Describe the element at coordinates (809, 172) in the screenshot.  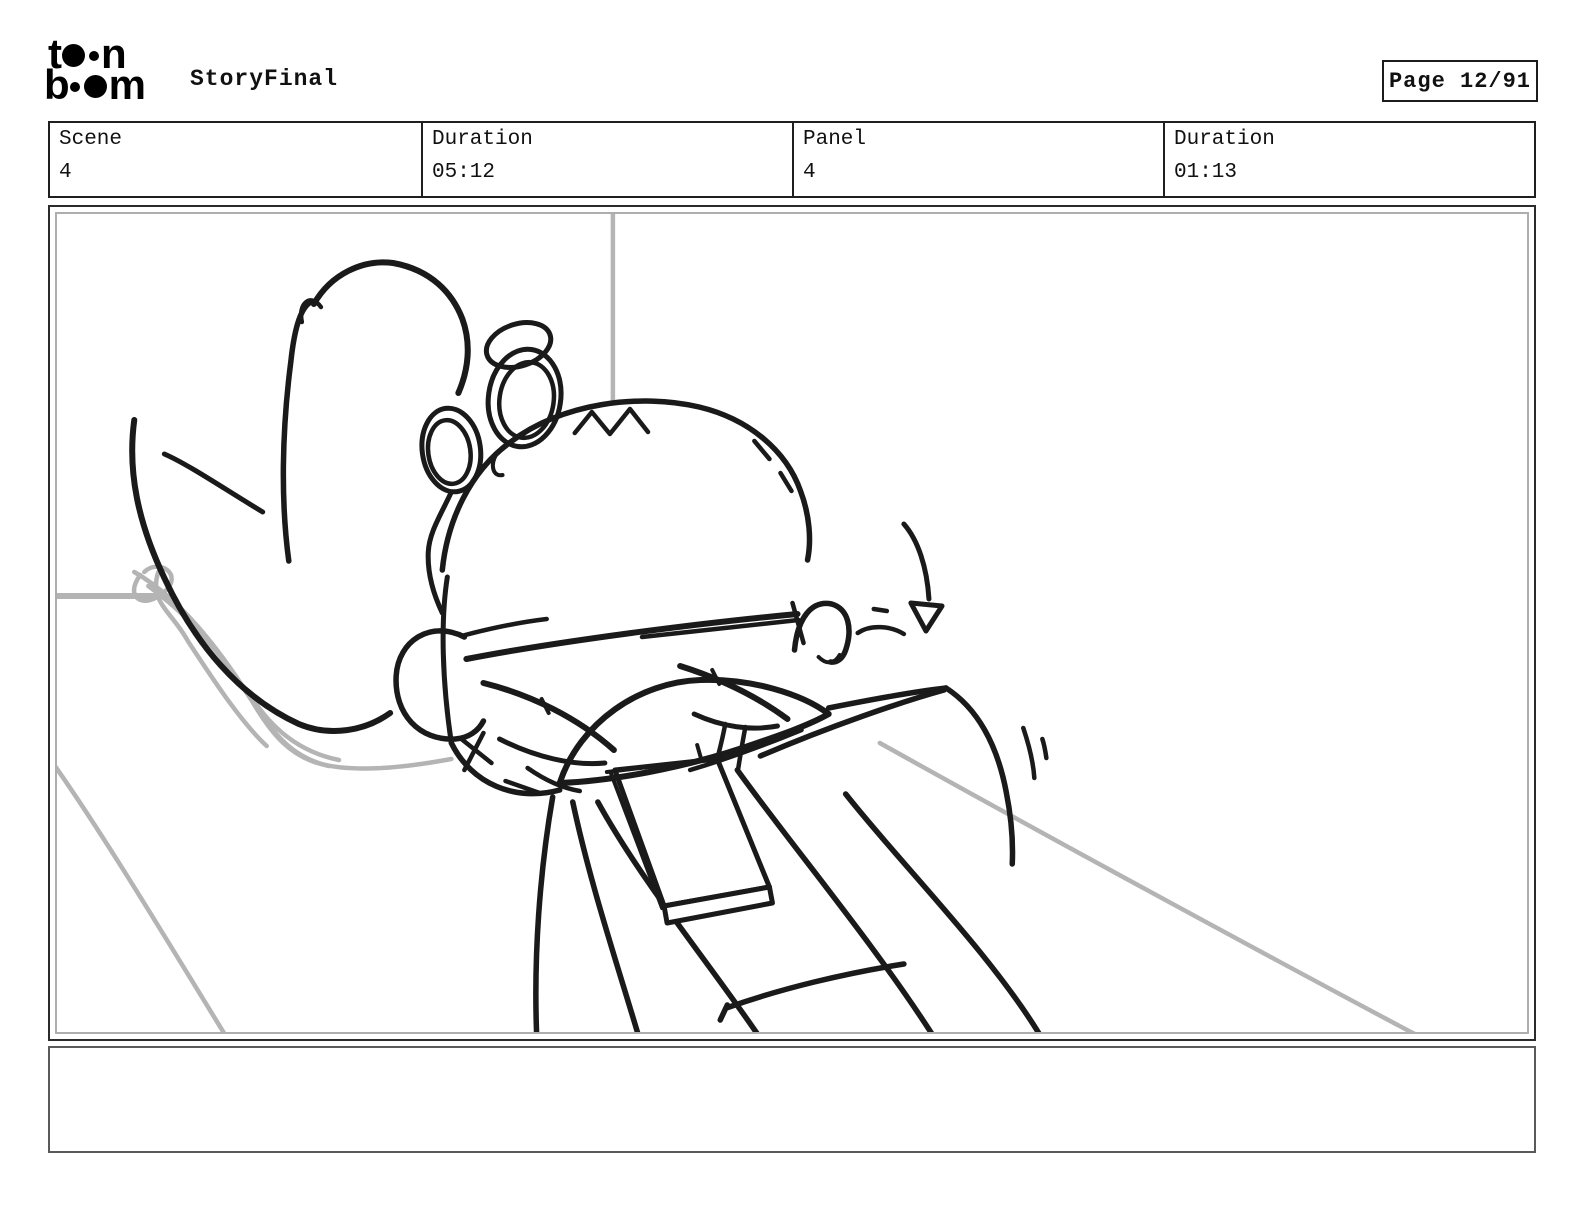
I see `panel-value: 4` at that location.